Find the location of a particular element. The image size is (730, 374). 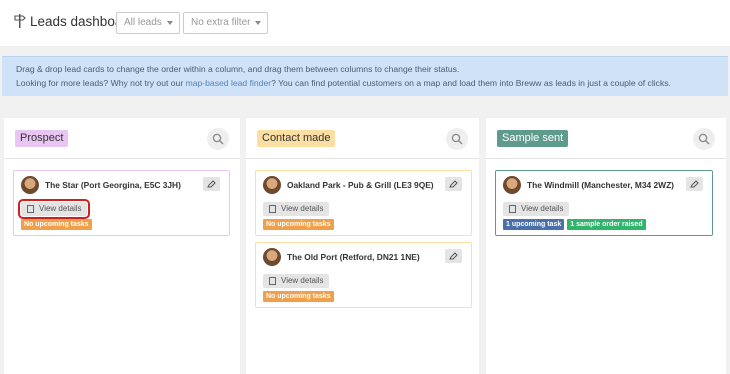

lead-name: Oakland Park - Pub & Grill (LE3 9QE) is located at coordinates (360, 185).